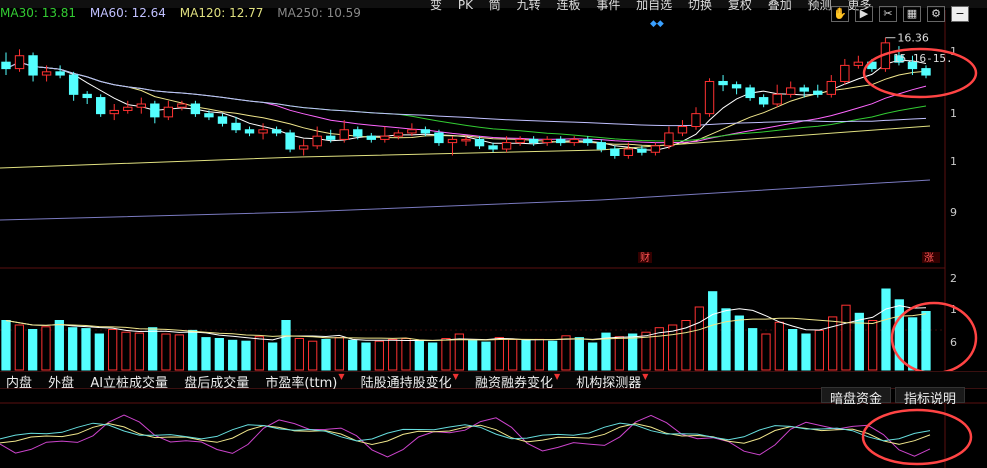  I want to click on play-icon: ▶, so click(864, 14).